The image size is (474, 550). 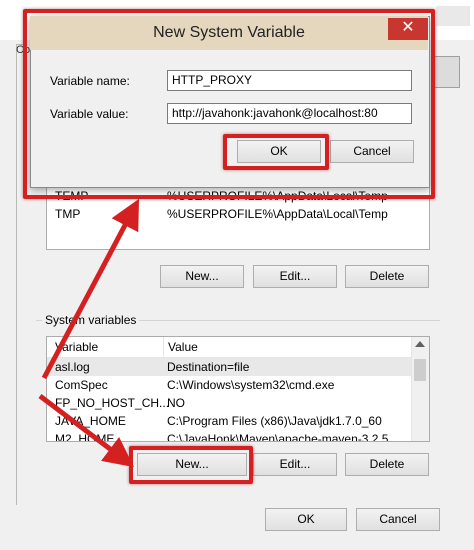 What do you see at coordinates (86, 431) in the screenshot?
I see `arrow-to-new-button` at bounding box center [86, 431].